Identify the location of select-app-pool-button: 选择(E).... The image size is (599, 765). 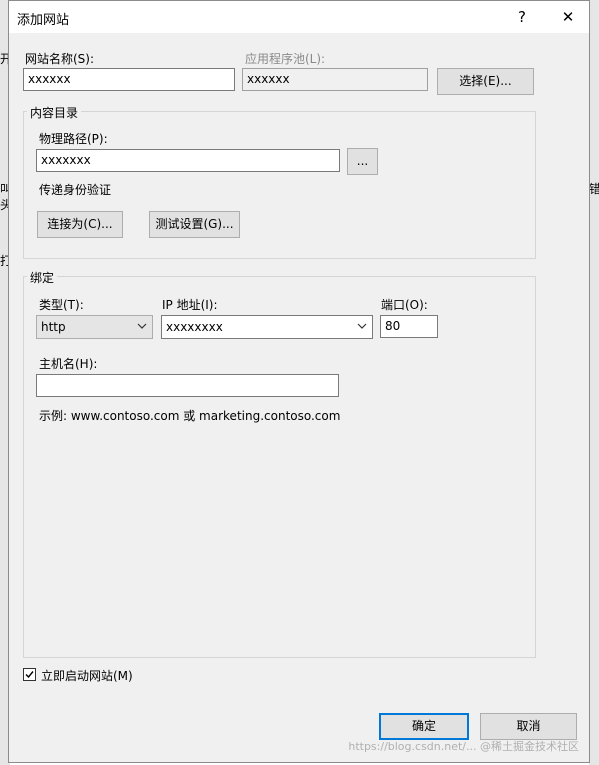
(485, 81).